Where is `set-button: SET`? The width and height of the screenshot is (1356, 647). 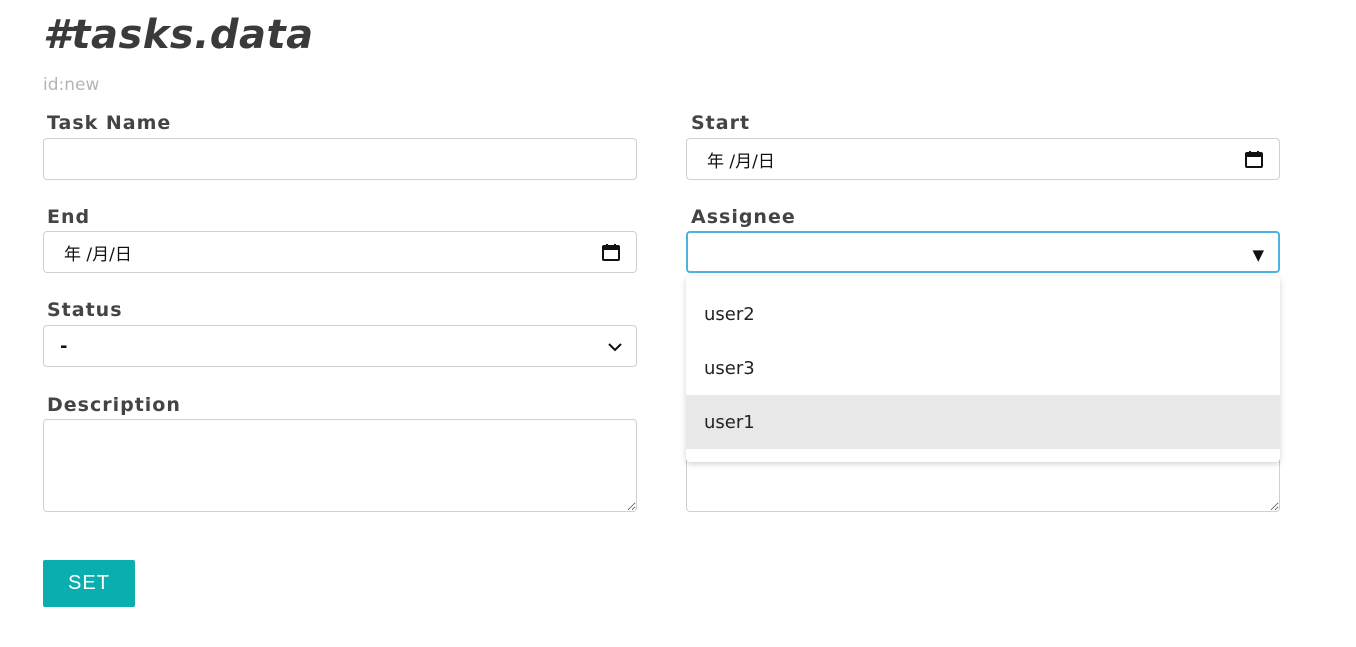
set-button: SET is located at coordinates (89, 583).